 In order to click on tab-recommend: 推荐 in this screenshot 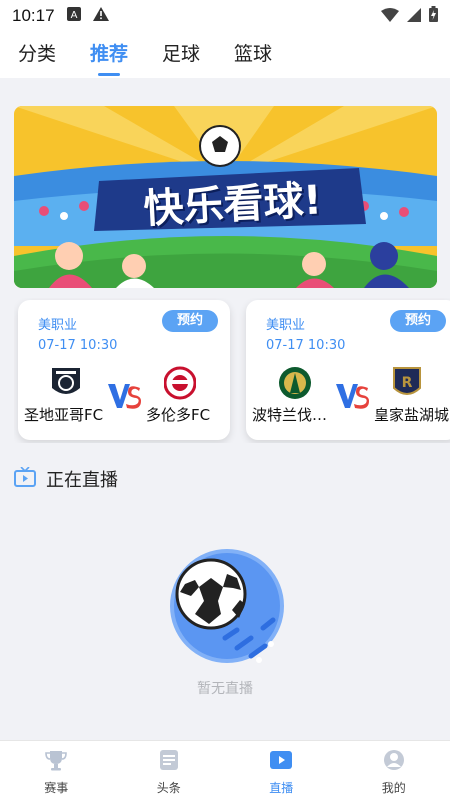, I will do `click(109, 55)`.